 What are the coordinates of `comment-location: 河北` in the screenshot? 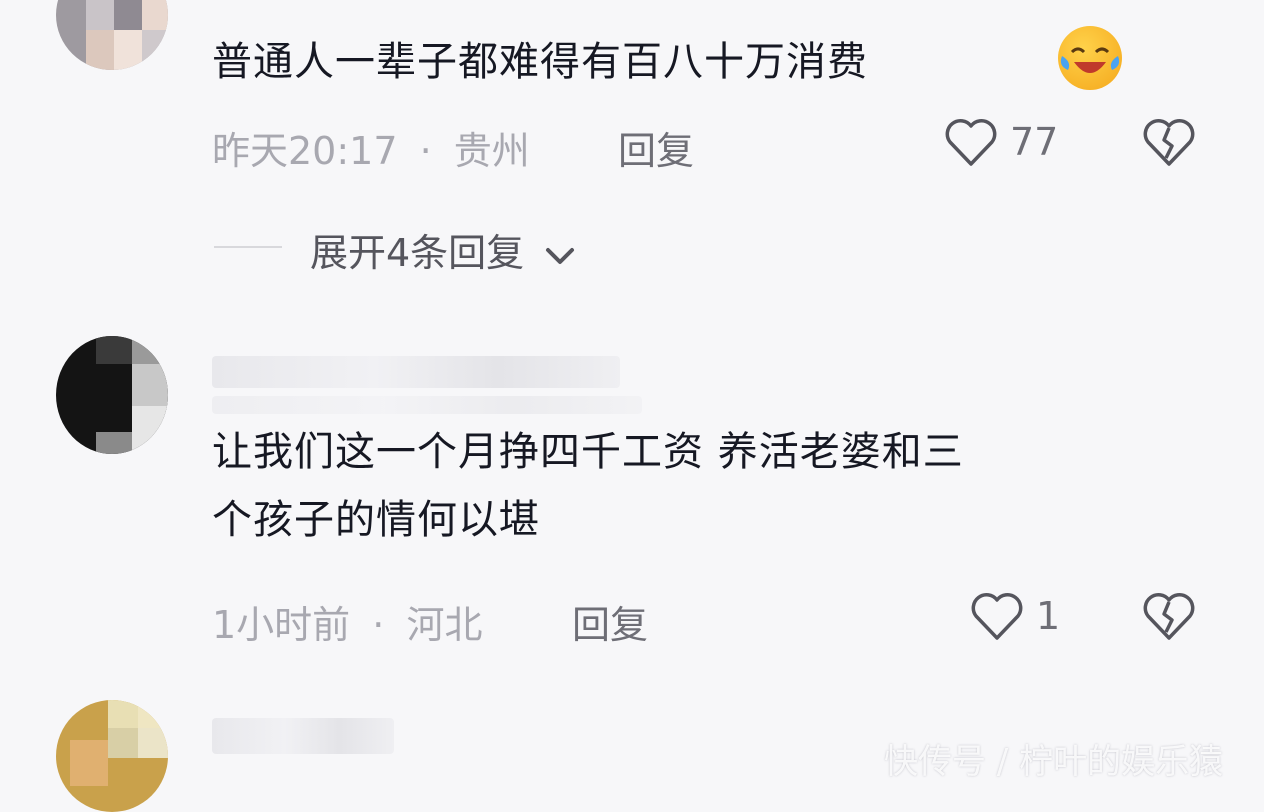 It's located at (444, 625).